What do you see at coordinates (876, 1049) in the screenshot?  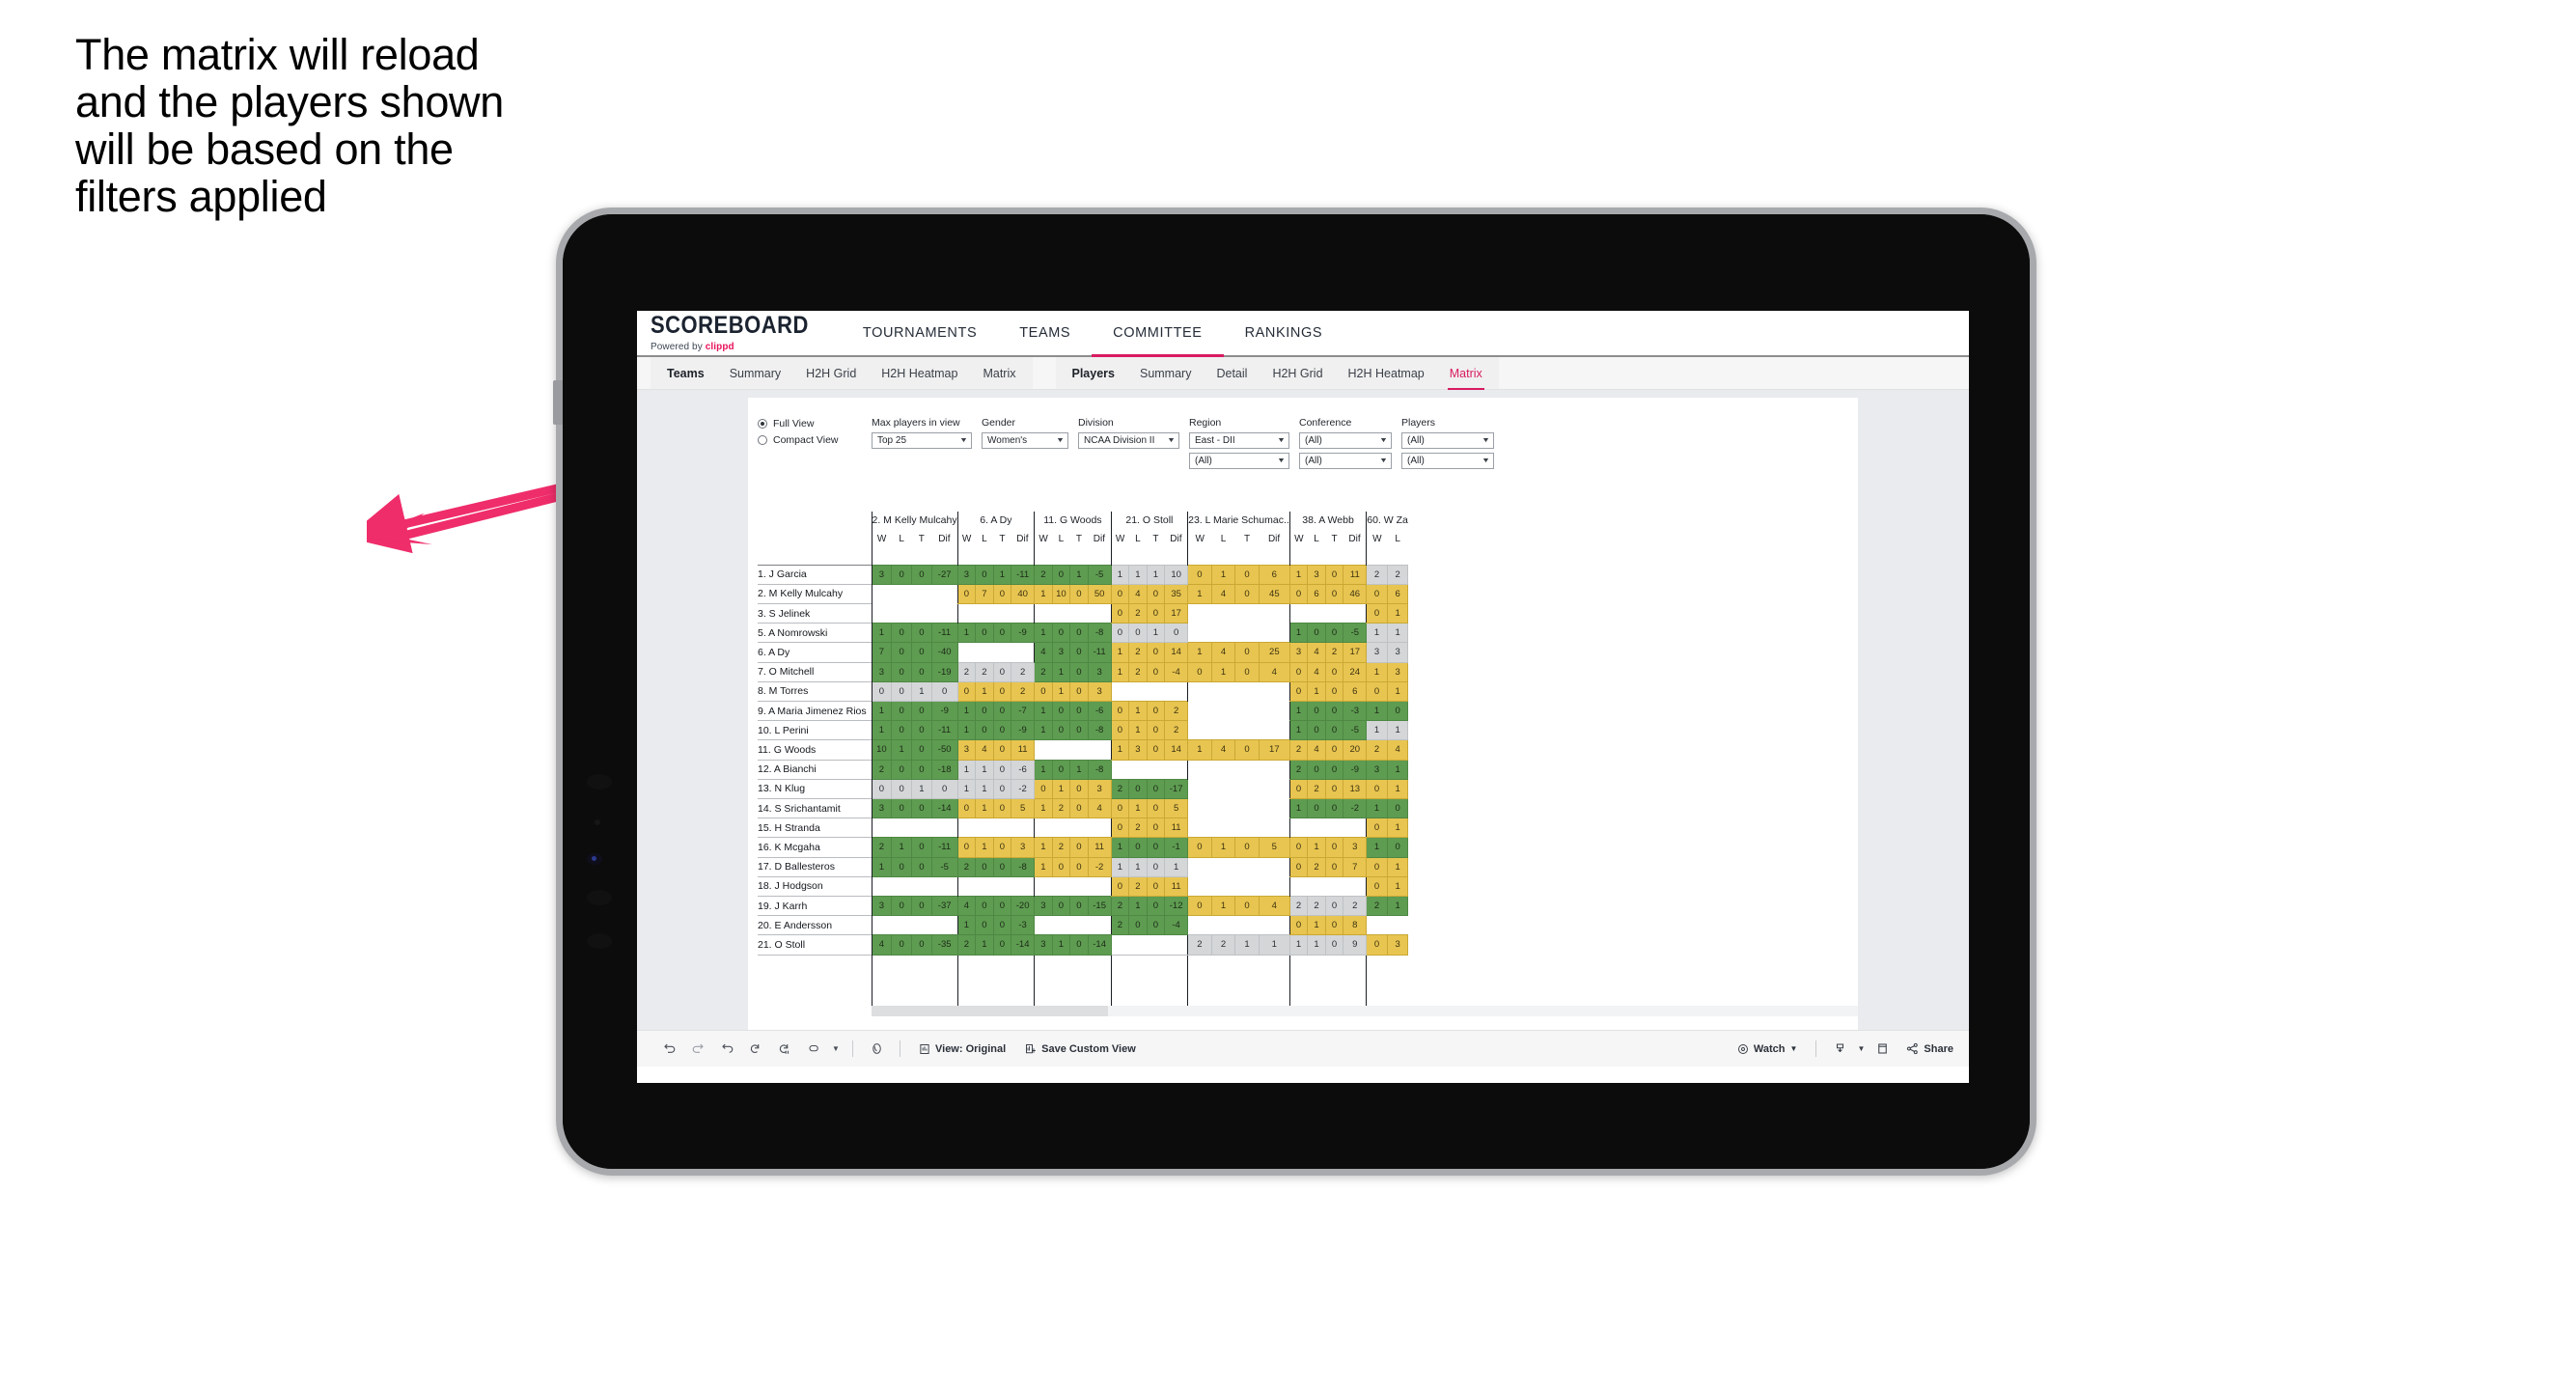 I see `highlight-icon` at bounding box center [876, 1049].